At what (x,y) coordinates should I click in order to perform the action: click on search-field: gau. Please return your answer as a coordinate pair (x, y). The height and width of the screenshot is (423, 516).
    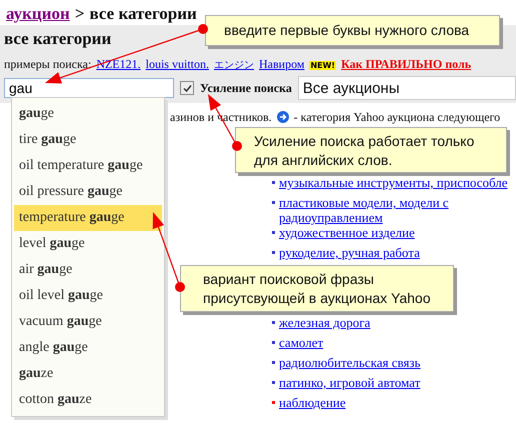
    Looking at the image, I should click on (89, 88).